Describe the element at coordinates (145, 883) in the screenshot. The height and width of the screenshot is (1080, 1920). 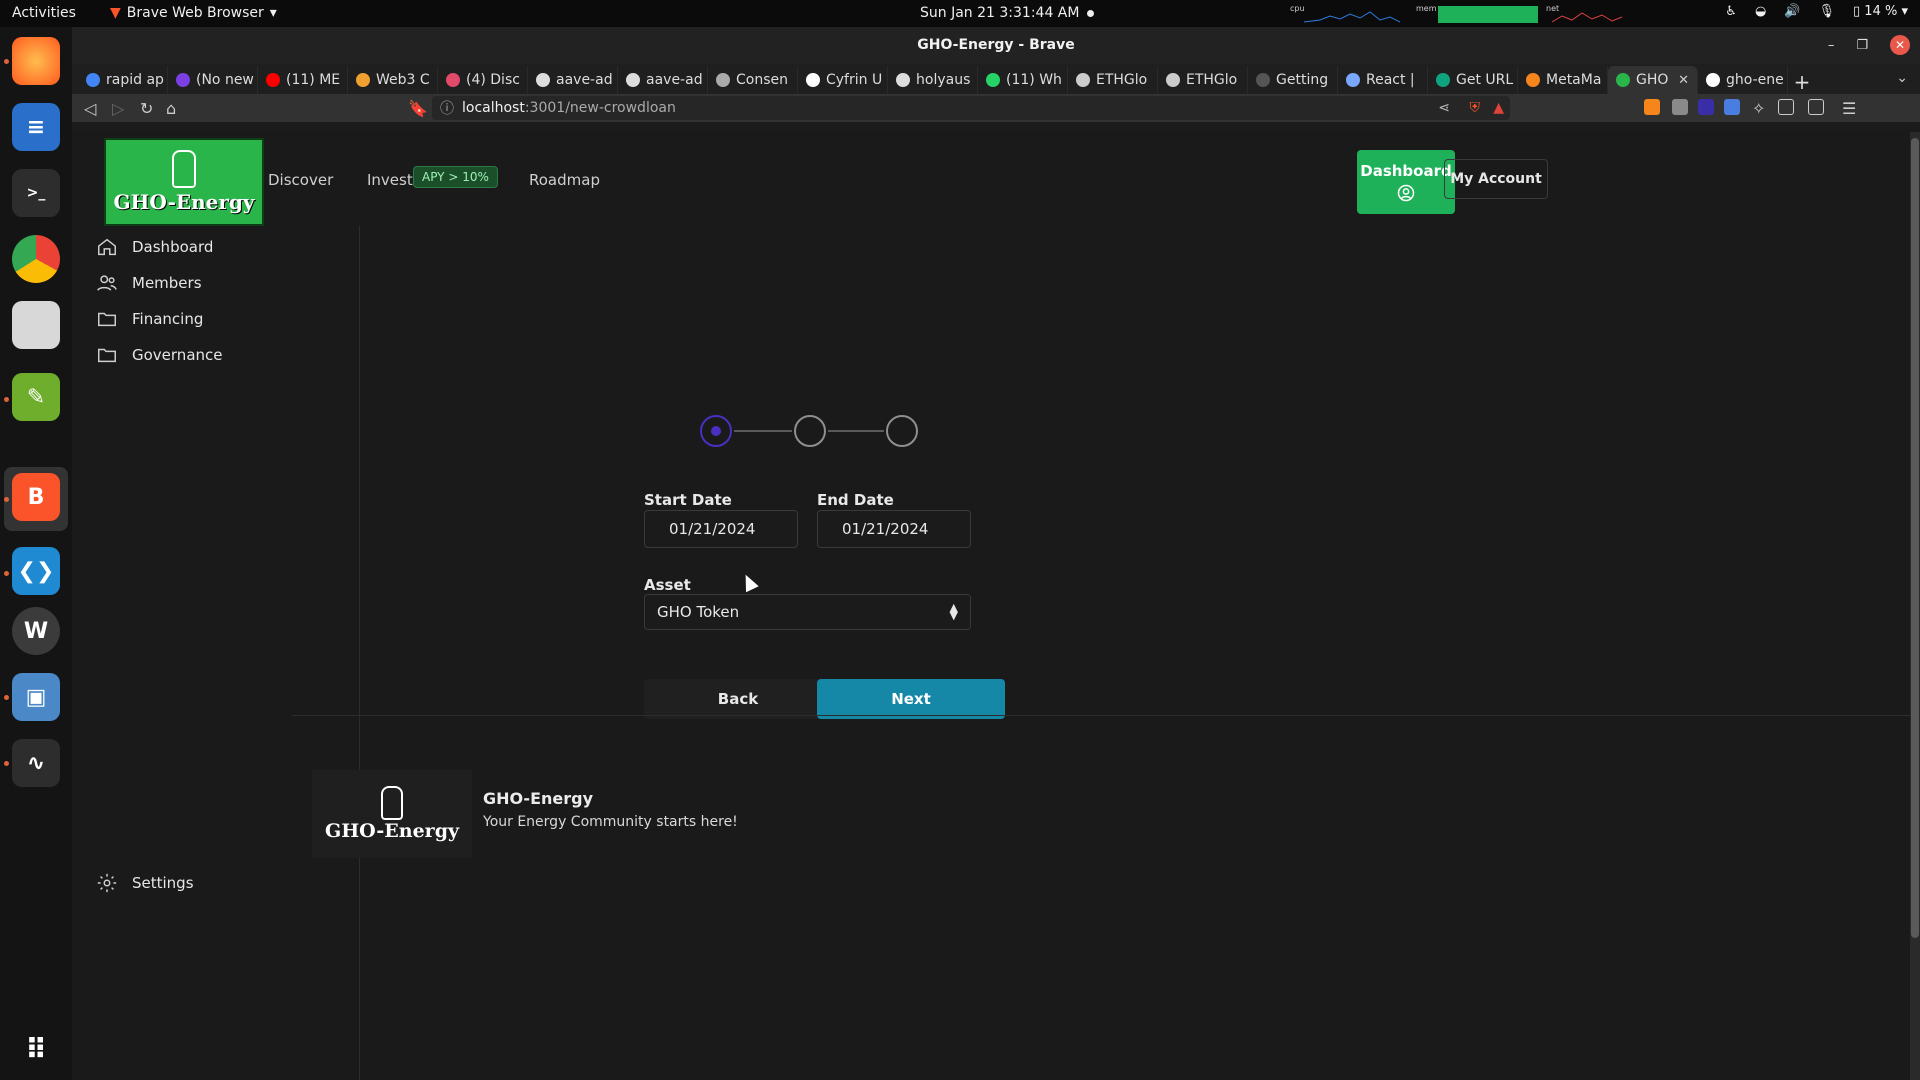
I see `sidebar-item-settings: Settings` at that location.